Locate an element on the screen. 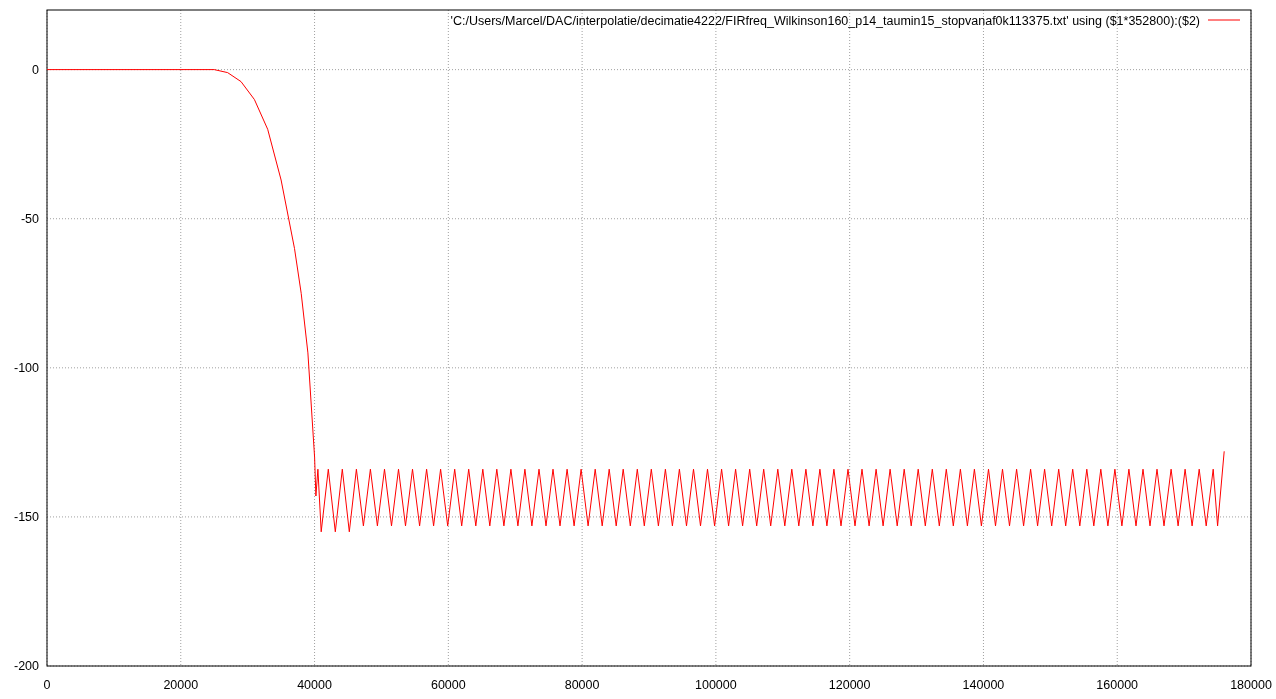 The image size is (1276, 699). x-tick-label: 140000 is located at coordinates (983, 685).